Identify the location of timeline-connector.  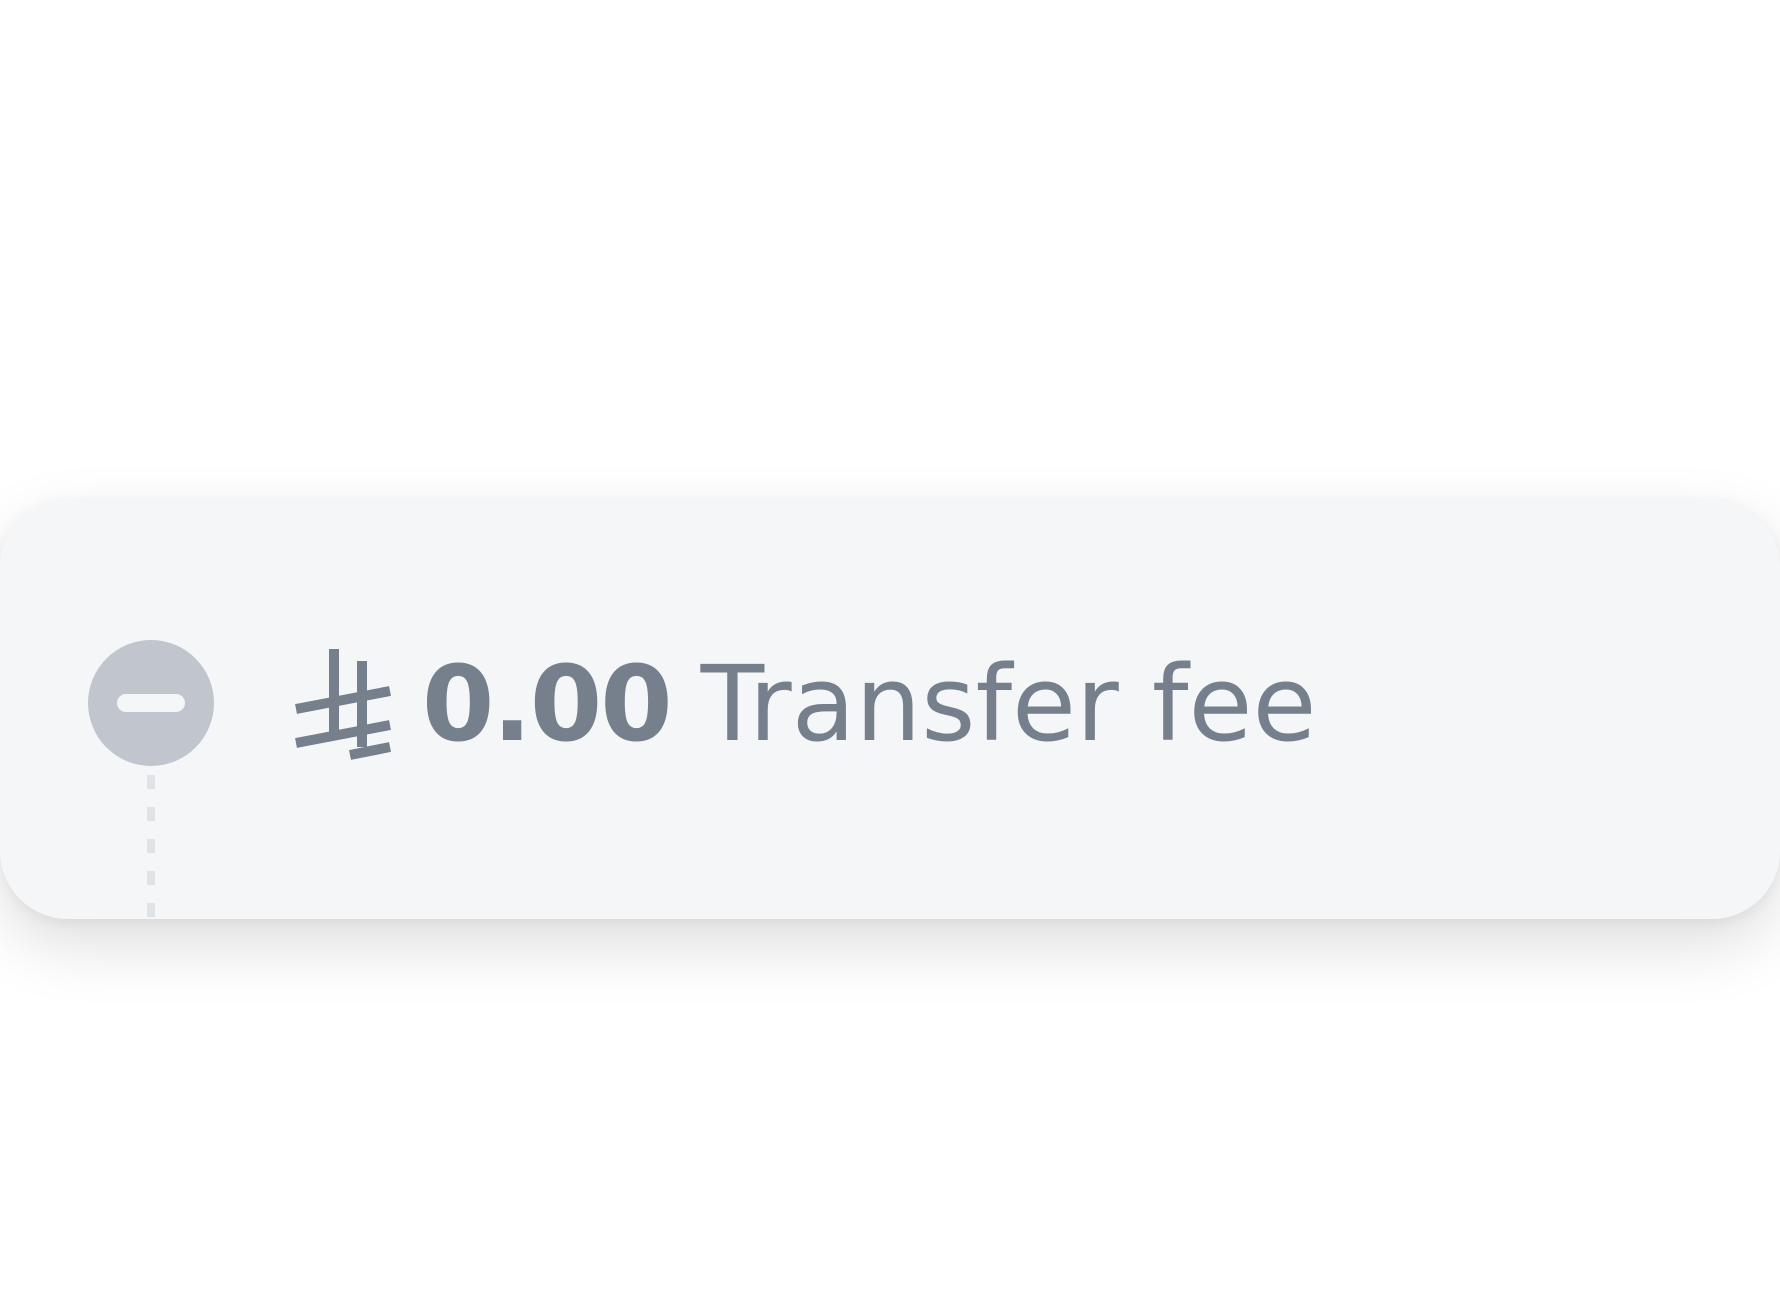
(151, 847).